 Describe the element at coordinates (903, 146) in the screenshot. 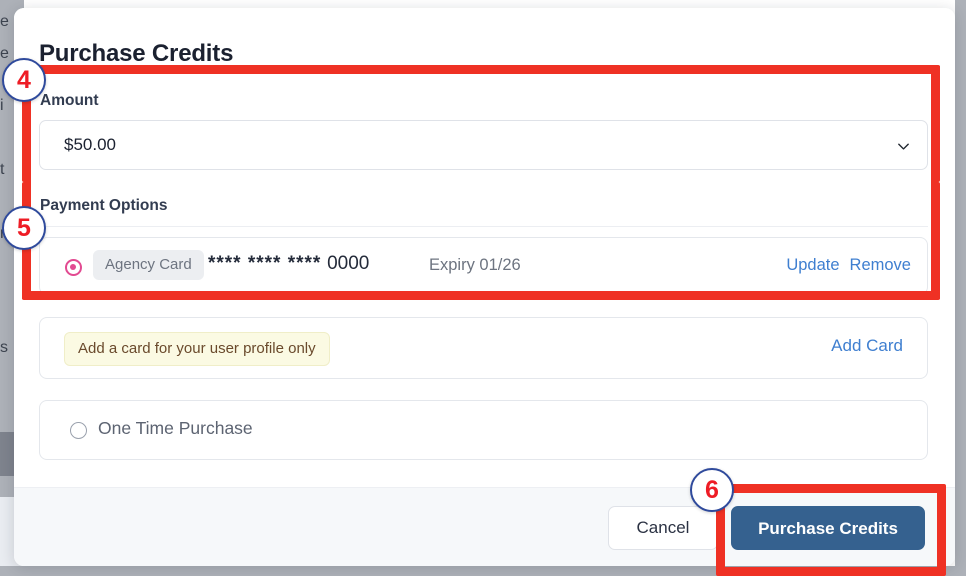

I see `chevron-down-icon` at that location.